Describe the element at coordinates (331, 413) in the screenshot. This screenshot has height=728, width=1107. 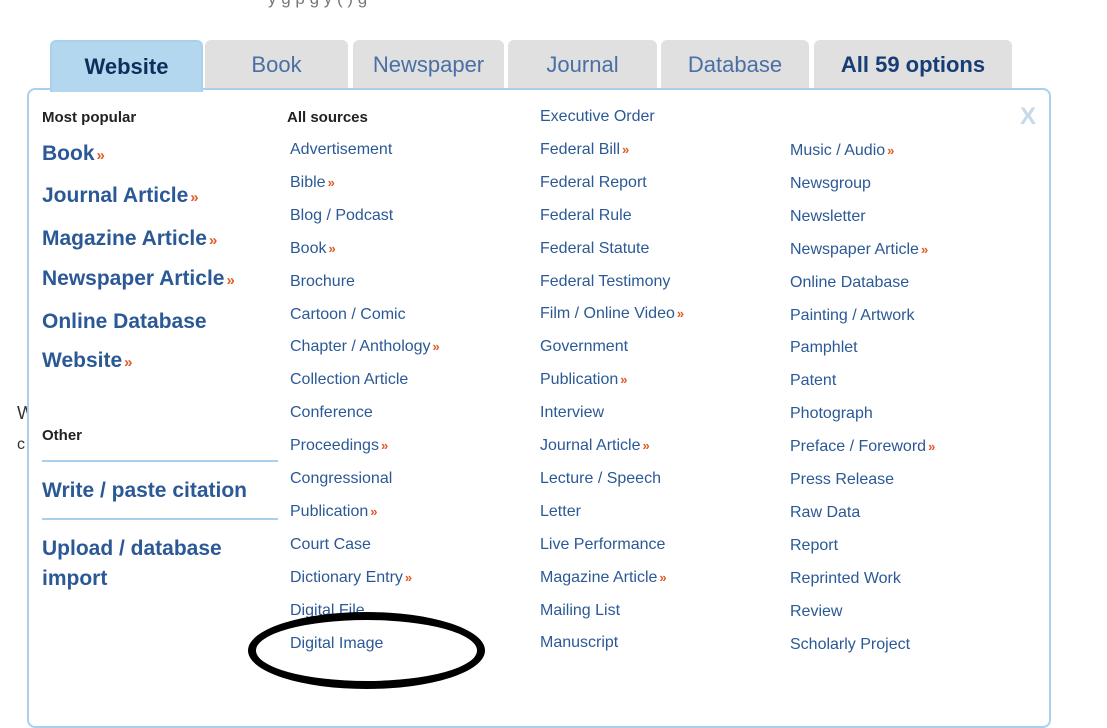
I see `source-link-conference: Conference` at that location.